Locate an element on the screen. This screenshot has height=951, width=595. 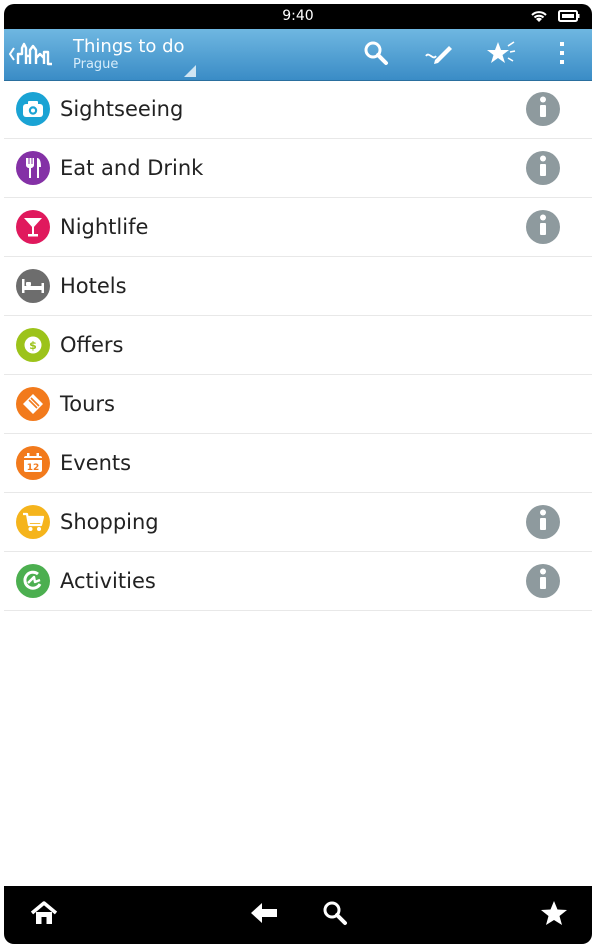
favorites-button is located at coordinates (501, 55).